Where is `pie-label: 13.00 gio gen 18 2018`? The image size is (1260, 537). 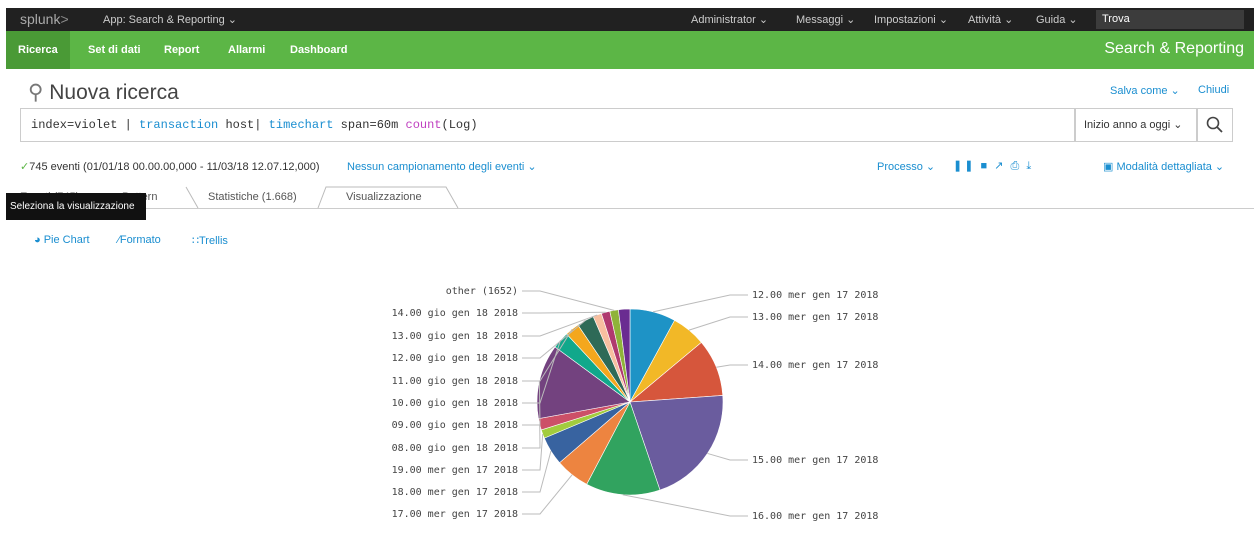
pie-label: 13.00 gio gen 18 2018 is located at coordinates (455, 336).